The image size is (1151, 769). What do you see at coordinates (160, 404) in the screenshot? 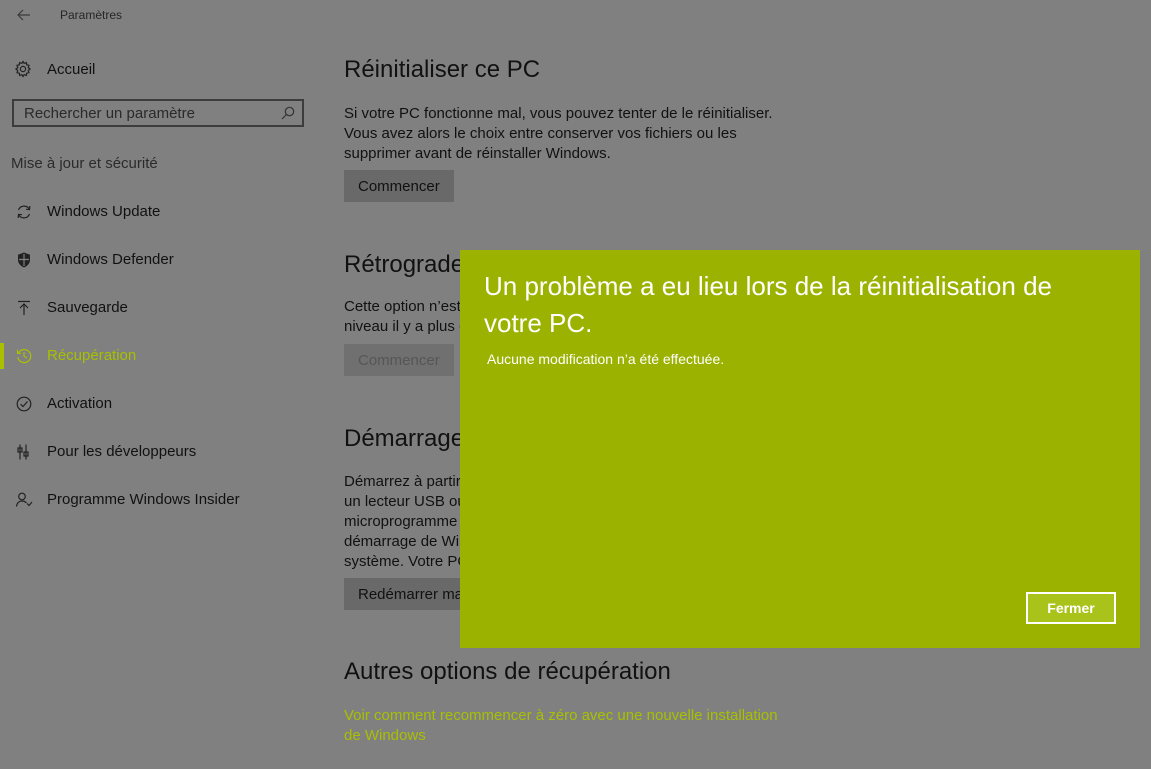
I see `sidebar-item-activation: Activation` at bounding box center [160, 404].